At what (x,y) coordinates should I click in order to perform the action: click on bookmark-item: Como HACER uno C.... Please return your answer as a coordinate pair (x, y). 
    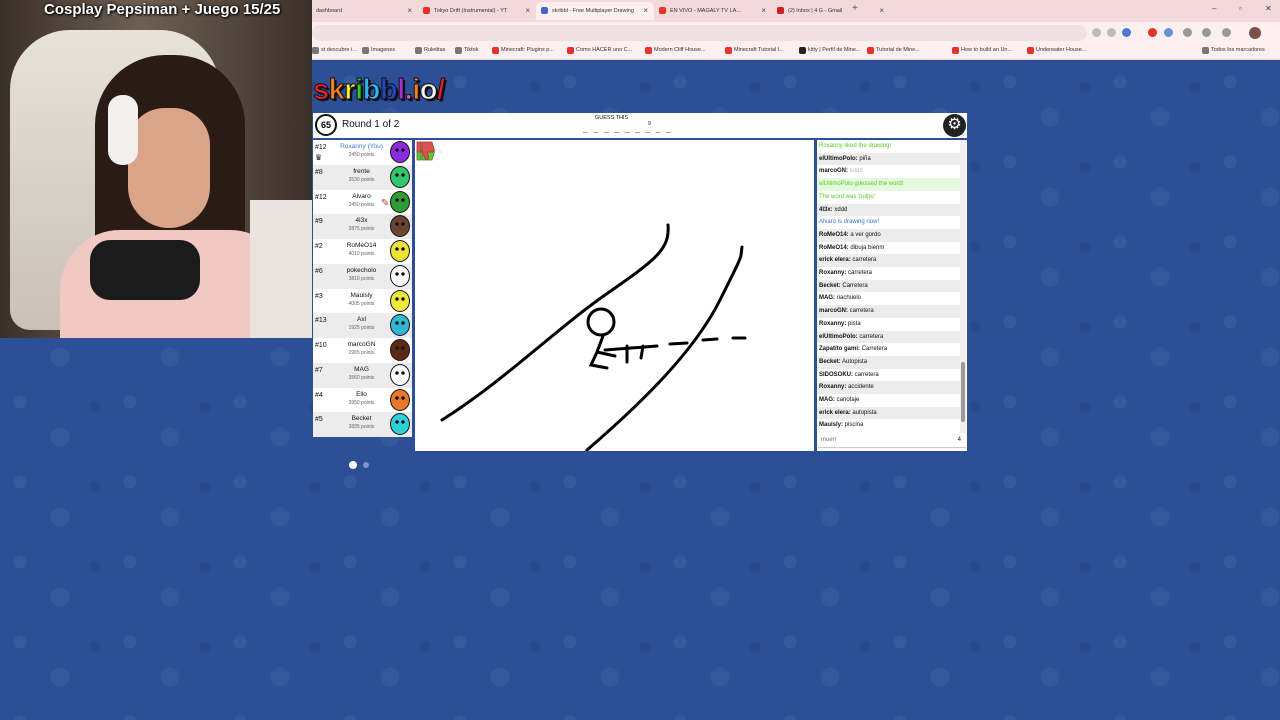
    Looking at the image, I should click on (600, 50).